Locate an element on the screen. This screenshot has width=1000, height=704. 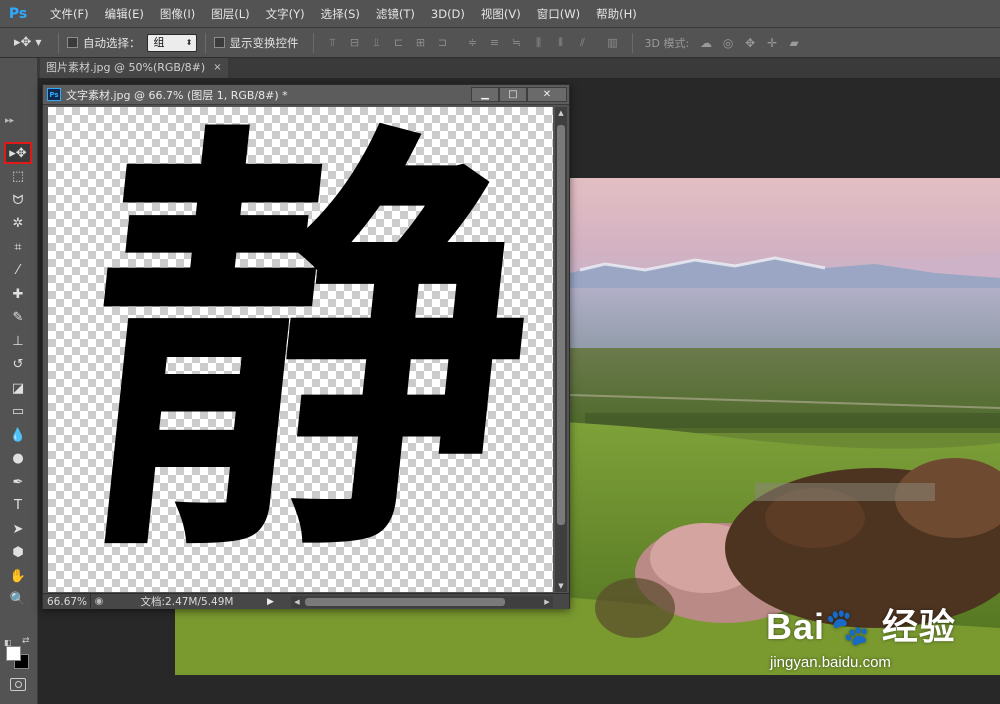
type-tool: T is located at coordinates (18, 506).